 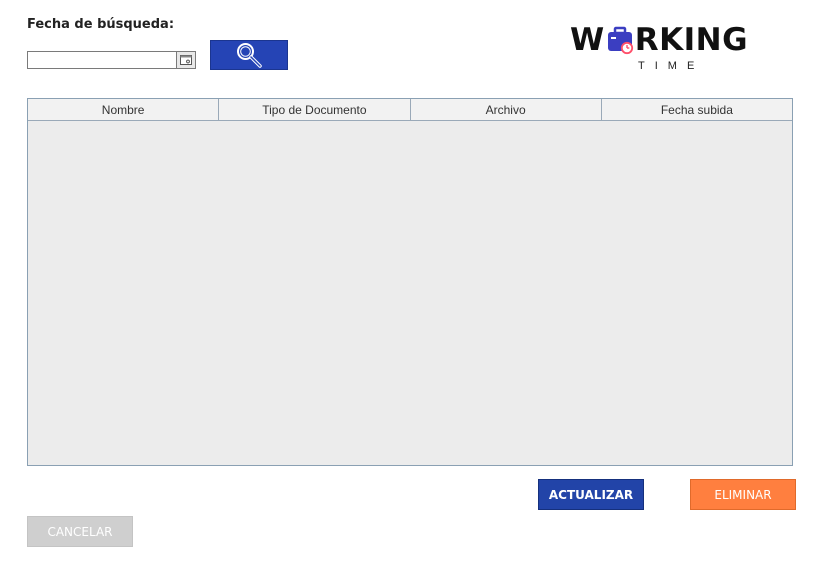 What do you see at coordinates (591, 494) in the screenshot?
I see `update-button: ACTUALIZAR` at bounding box center [591, 494].